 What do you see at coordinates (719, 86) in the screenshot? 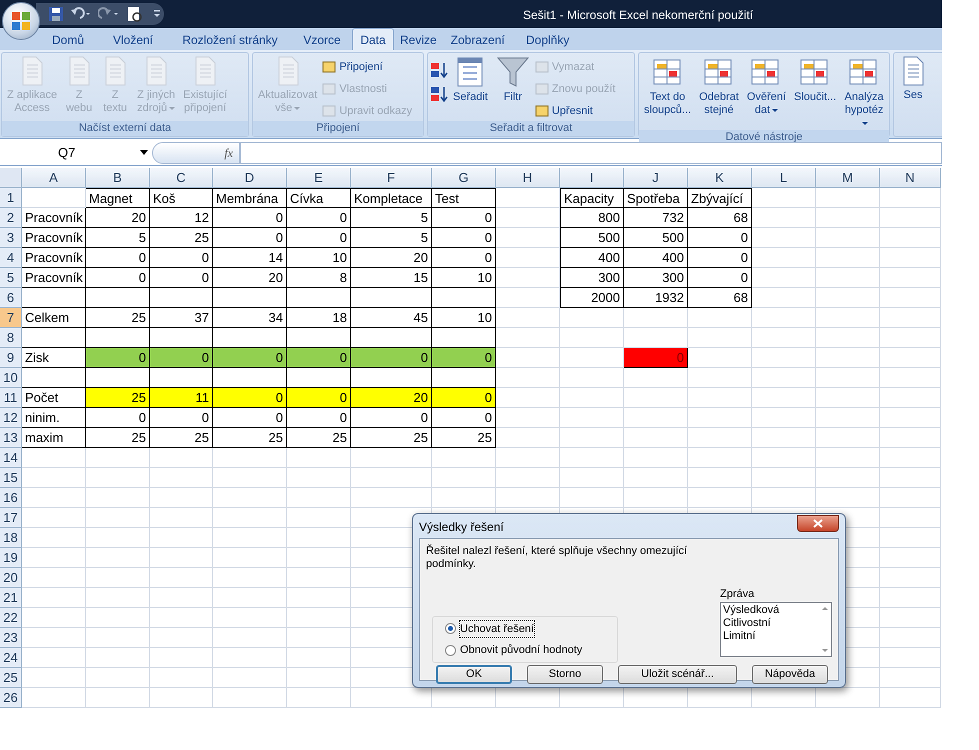
I see `ribbon-button: Odebrat stejné` at bounding box center [719, 86].